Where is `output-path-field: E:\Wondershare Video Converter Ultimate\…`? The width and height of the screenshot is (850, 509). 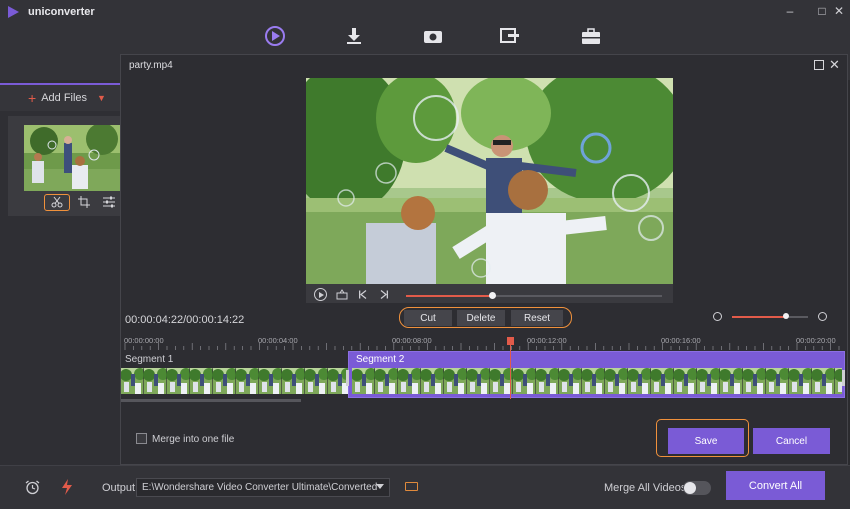
output-path-field: E:\Wondershare Video Converter Ultimate\… is located at coordinates (263, 487).